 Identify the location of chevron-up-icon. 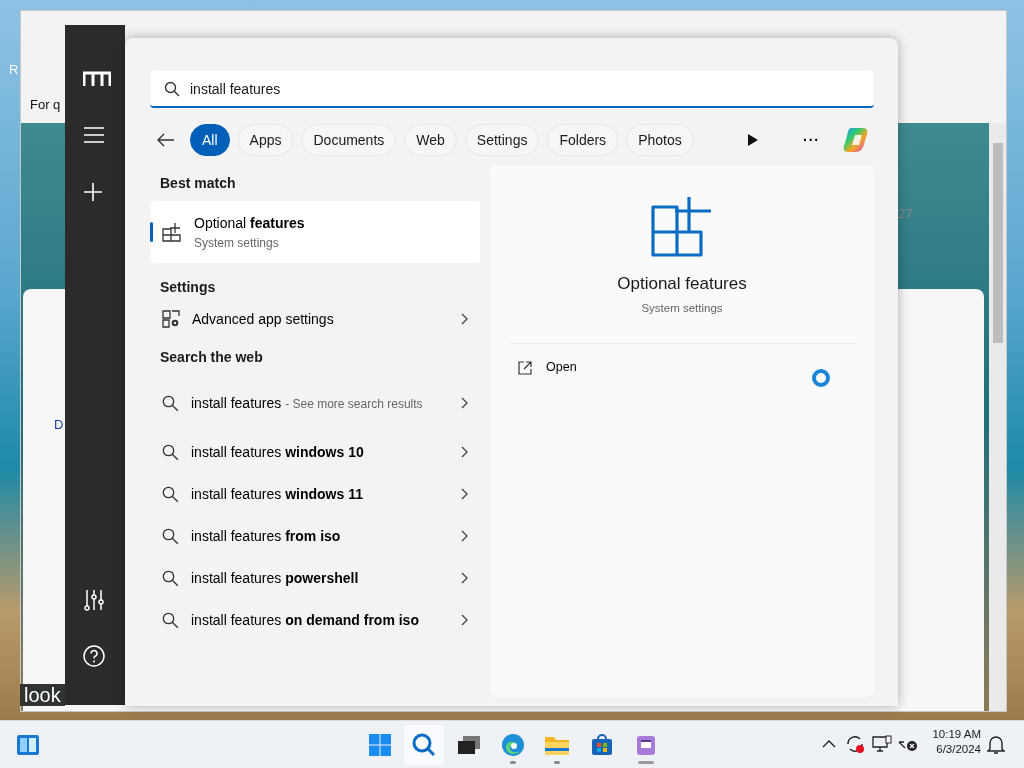
(829, 744).